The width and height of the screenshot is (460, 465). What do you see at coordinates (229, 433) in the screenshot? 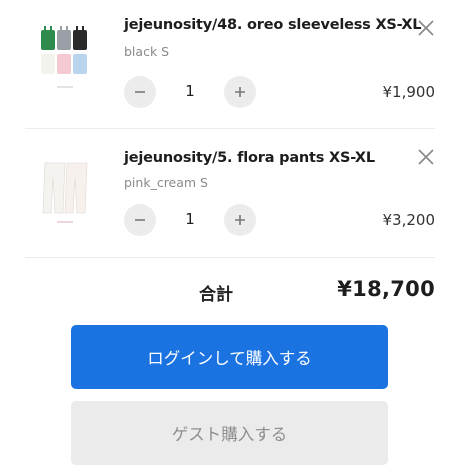
I see `guest-checkout-button: ゲスト購入する` at bounding box center [229, 433].